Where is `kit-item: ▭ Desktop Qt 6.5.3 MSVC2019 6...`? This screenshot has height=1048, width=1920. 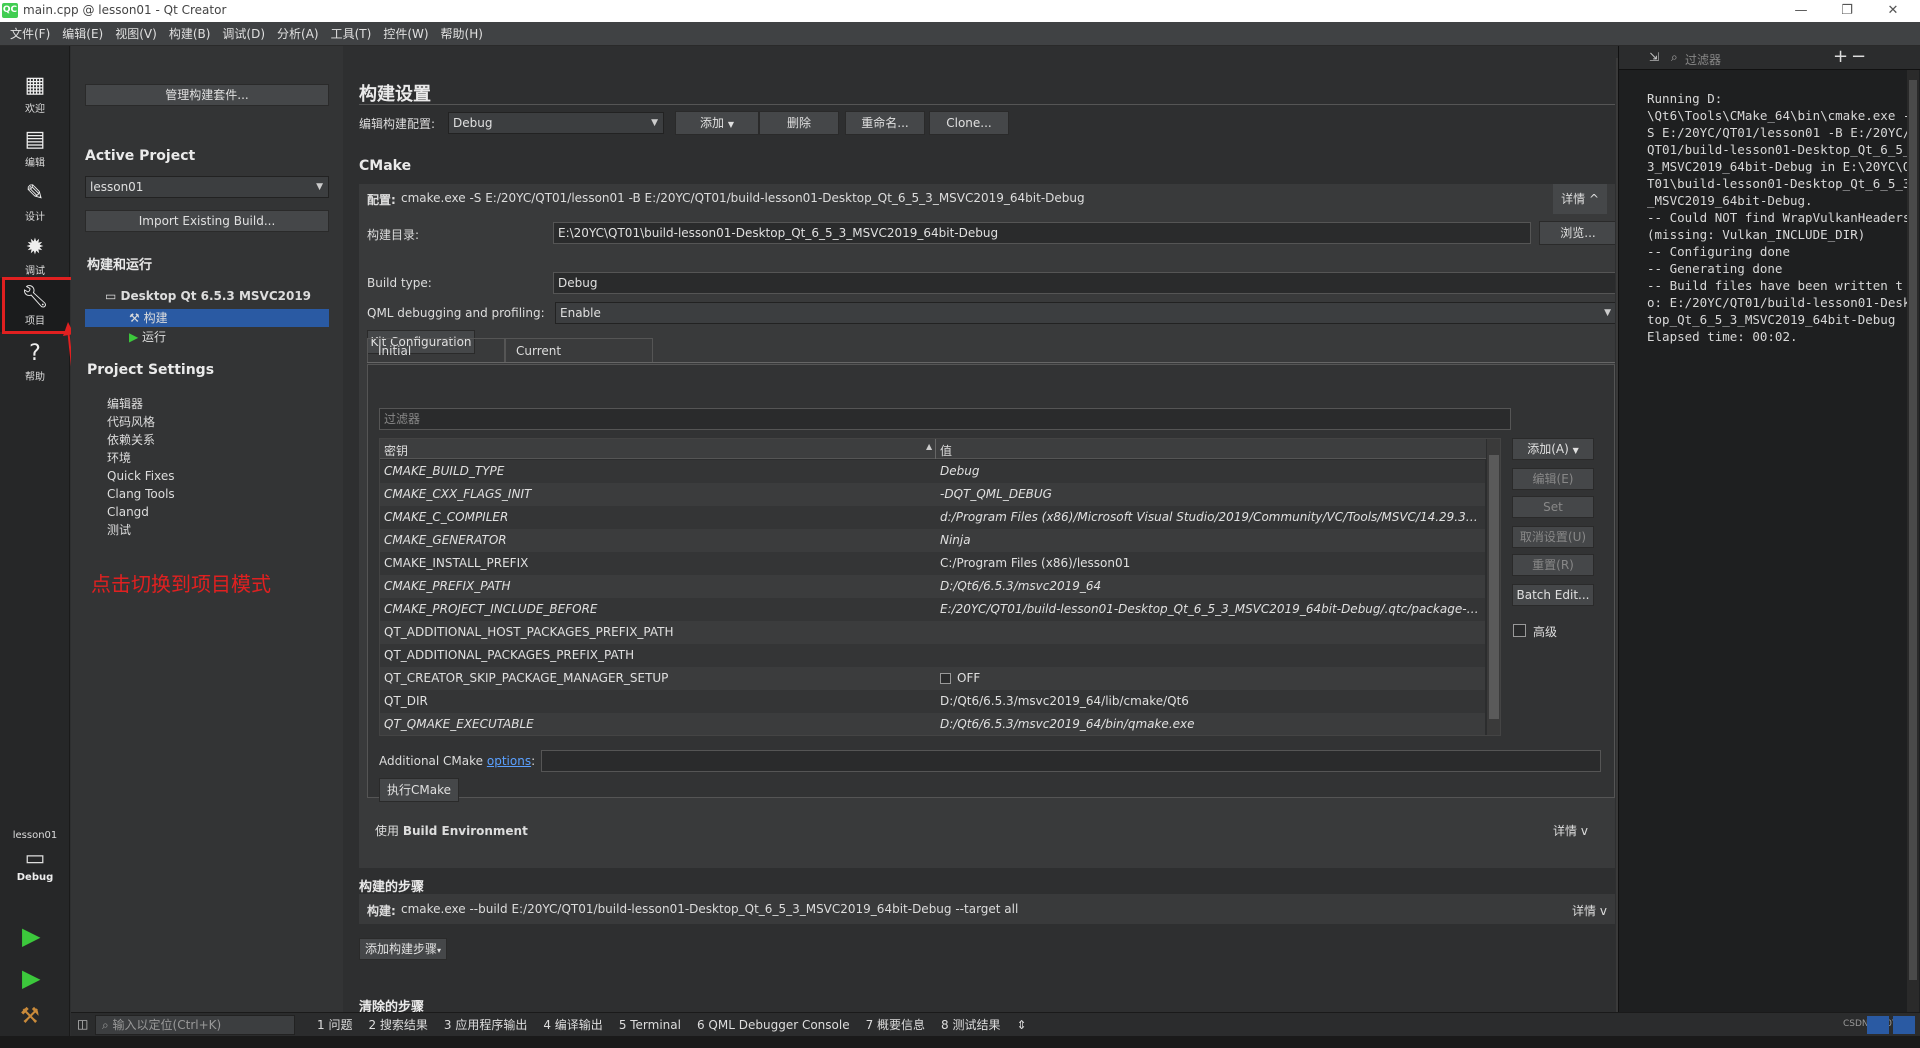
kit-item: ▭ Desktop Qt 6.5.3 MSVC2019 6... is located at coordinates (220, 304).